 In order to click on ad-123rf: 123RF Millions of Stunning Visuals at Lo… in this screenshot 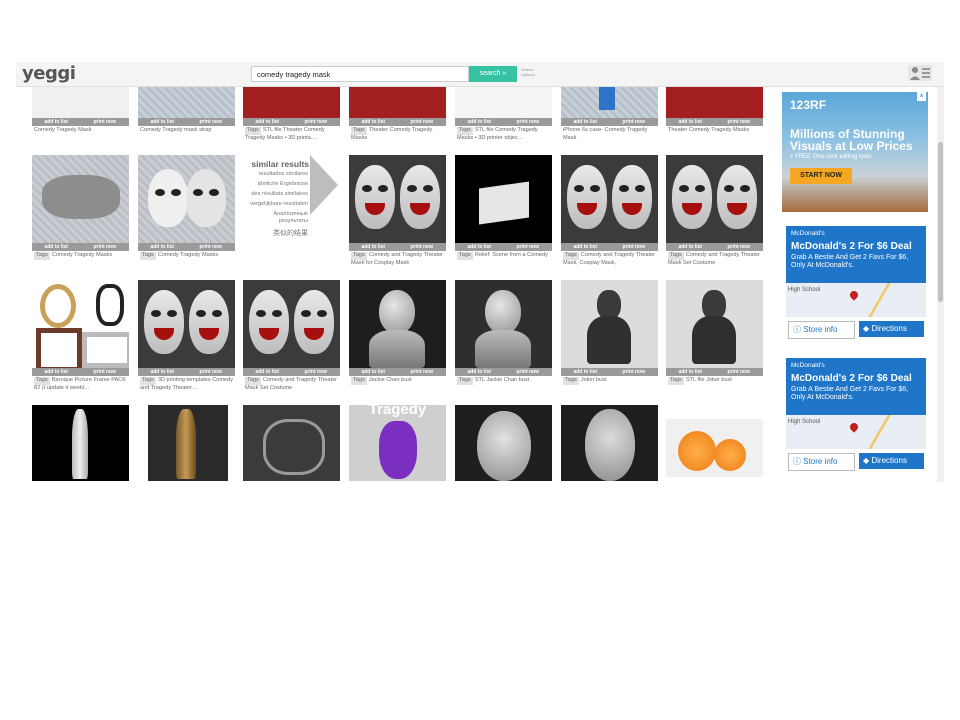, I will do `click(855, 152)`.